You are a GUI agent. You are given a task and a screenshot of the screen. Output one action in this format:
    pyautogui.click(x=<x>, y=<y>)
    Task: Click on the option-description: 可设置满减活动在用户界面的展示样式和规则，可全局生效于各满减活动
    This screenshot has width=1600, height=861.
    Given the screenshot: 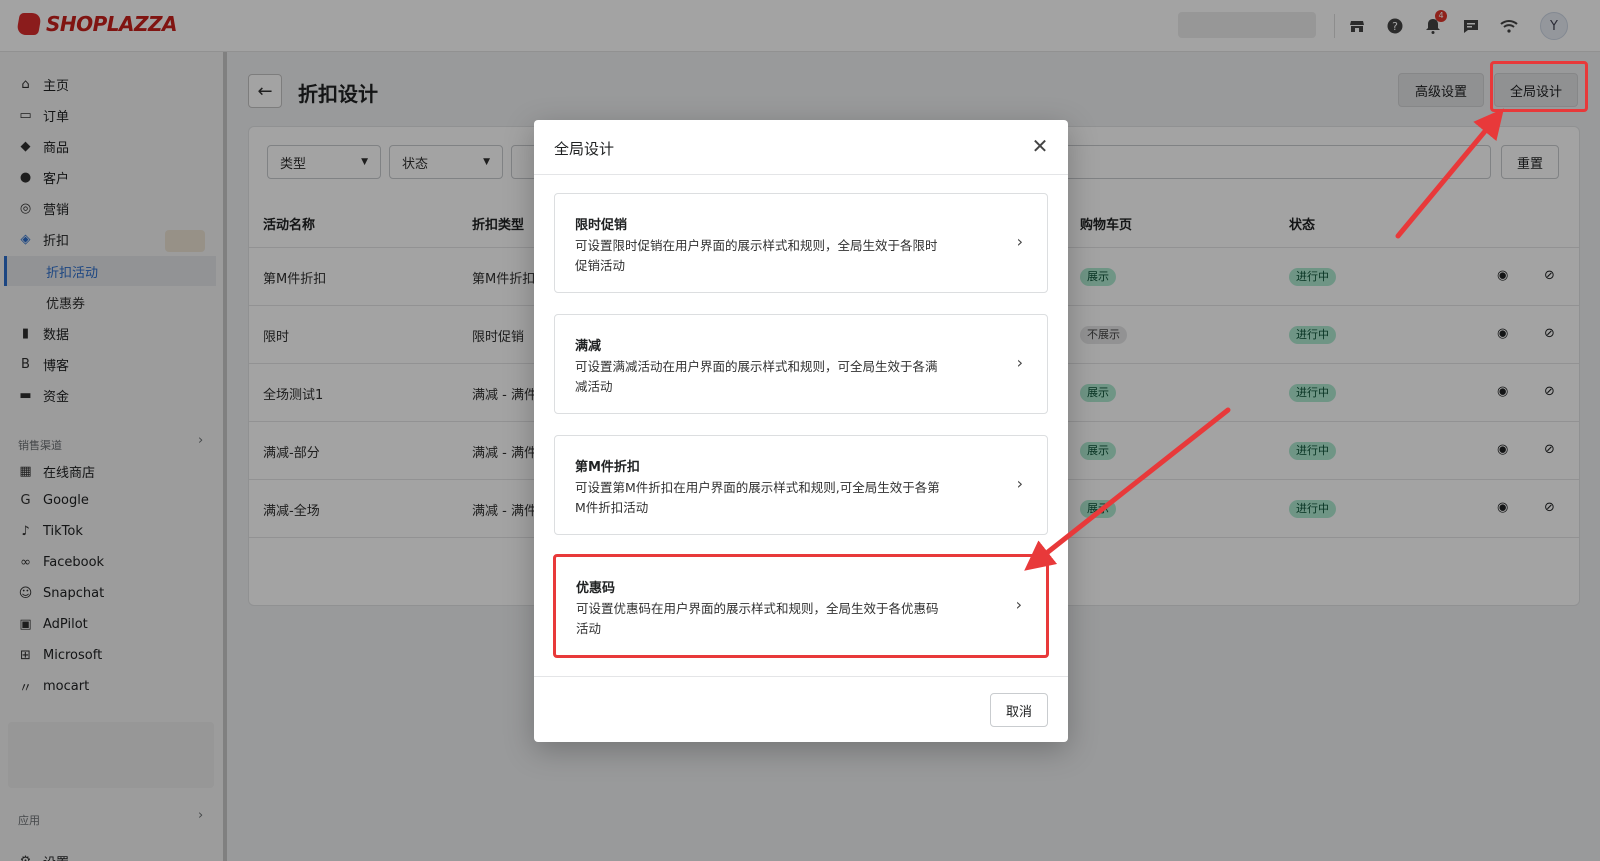 What is the action you would take?
    pyautogui.click(x=756, y=376)
    